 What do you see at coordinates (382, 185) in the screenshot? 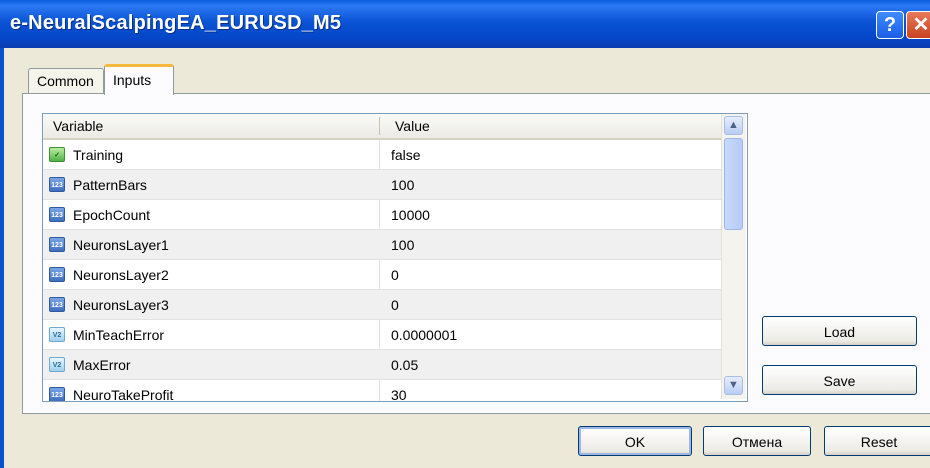
I see `parameter-row: 123 PatternBars 100` at bounding box center [382, 185].